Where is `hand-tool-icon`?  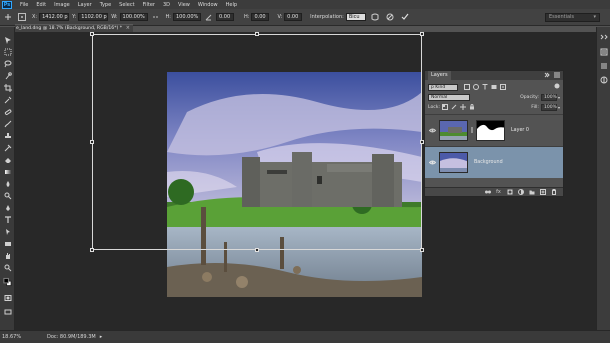
hand-tool-icon is located at coordinates (7, 255).